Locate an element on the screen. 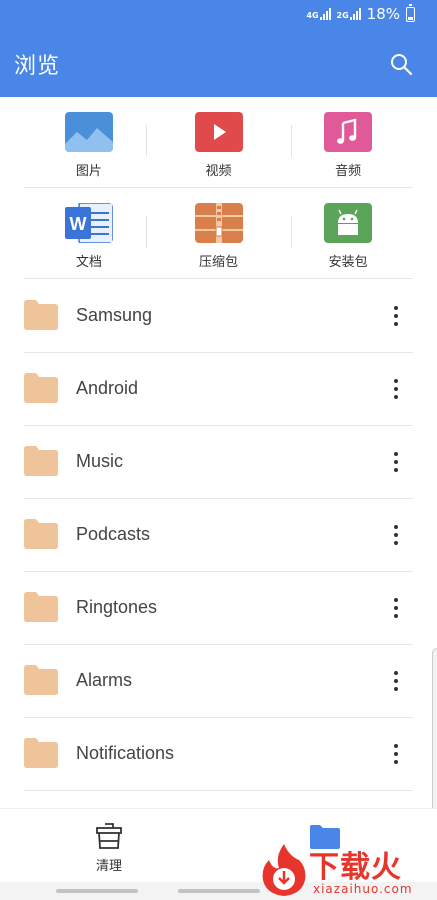 The width and height of the screenshot is (437, 900). archive-zip-icon is located at coordinates (218, 223).